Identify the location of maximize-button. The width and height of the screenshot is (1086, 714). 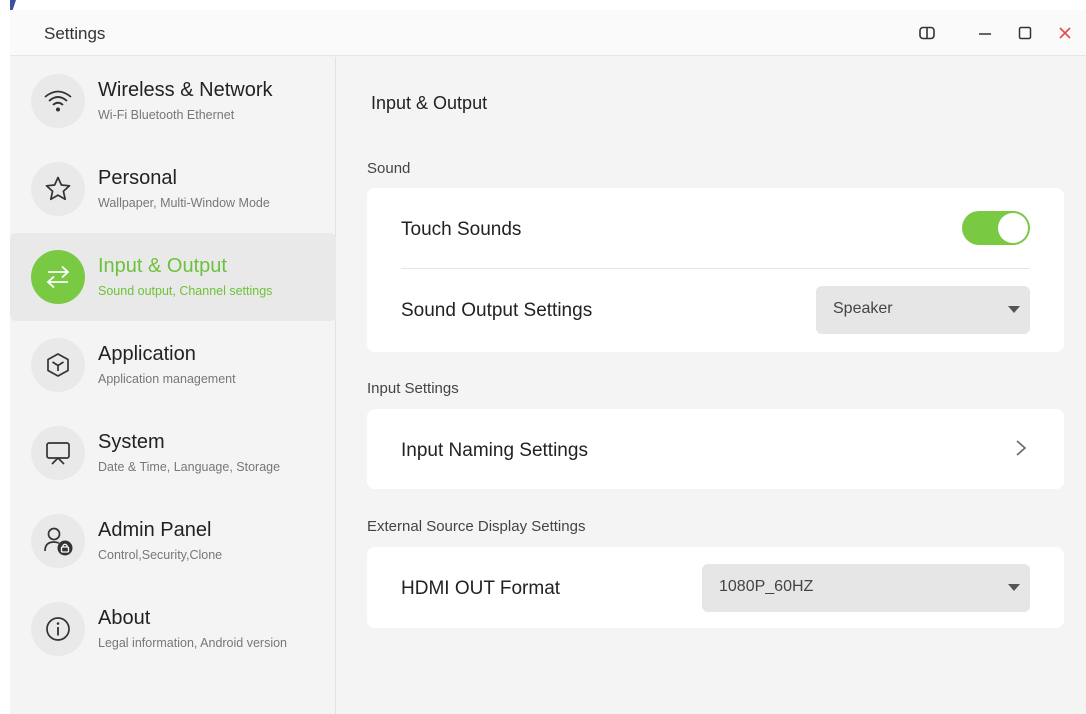
(1025, 33).